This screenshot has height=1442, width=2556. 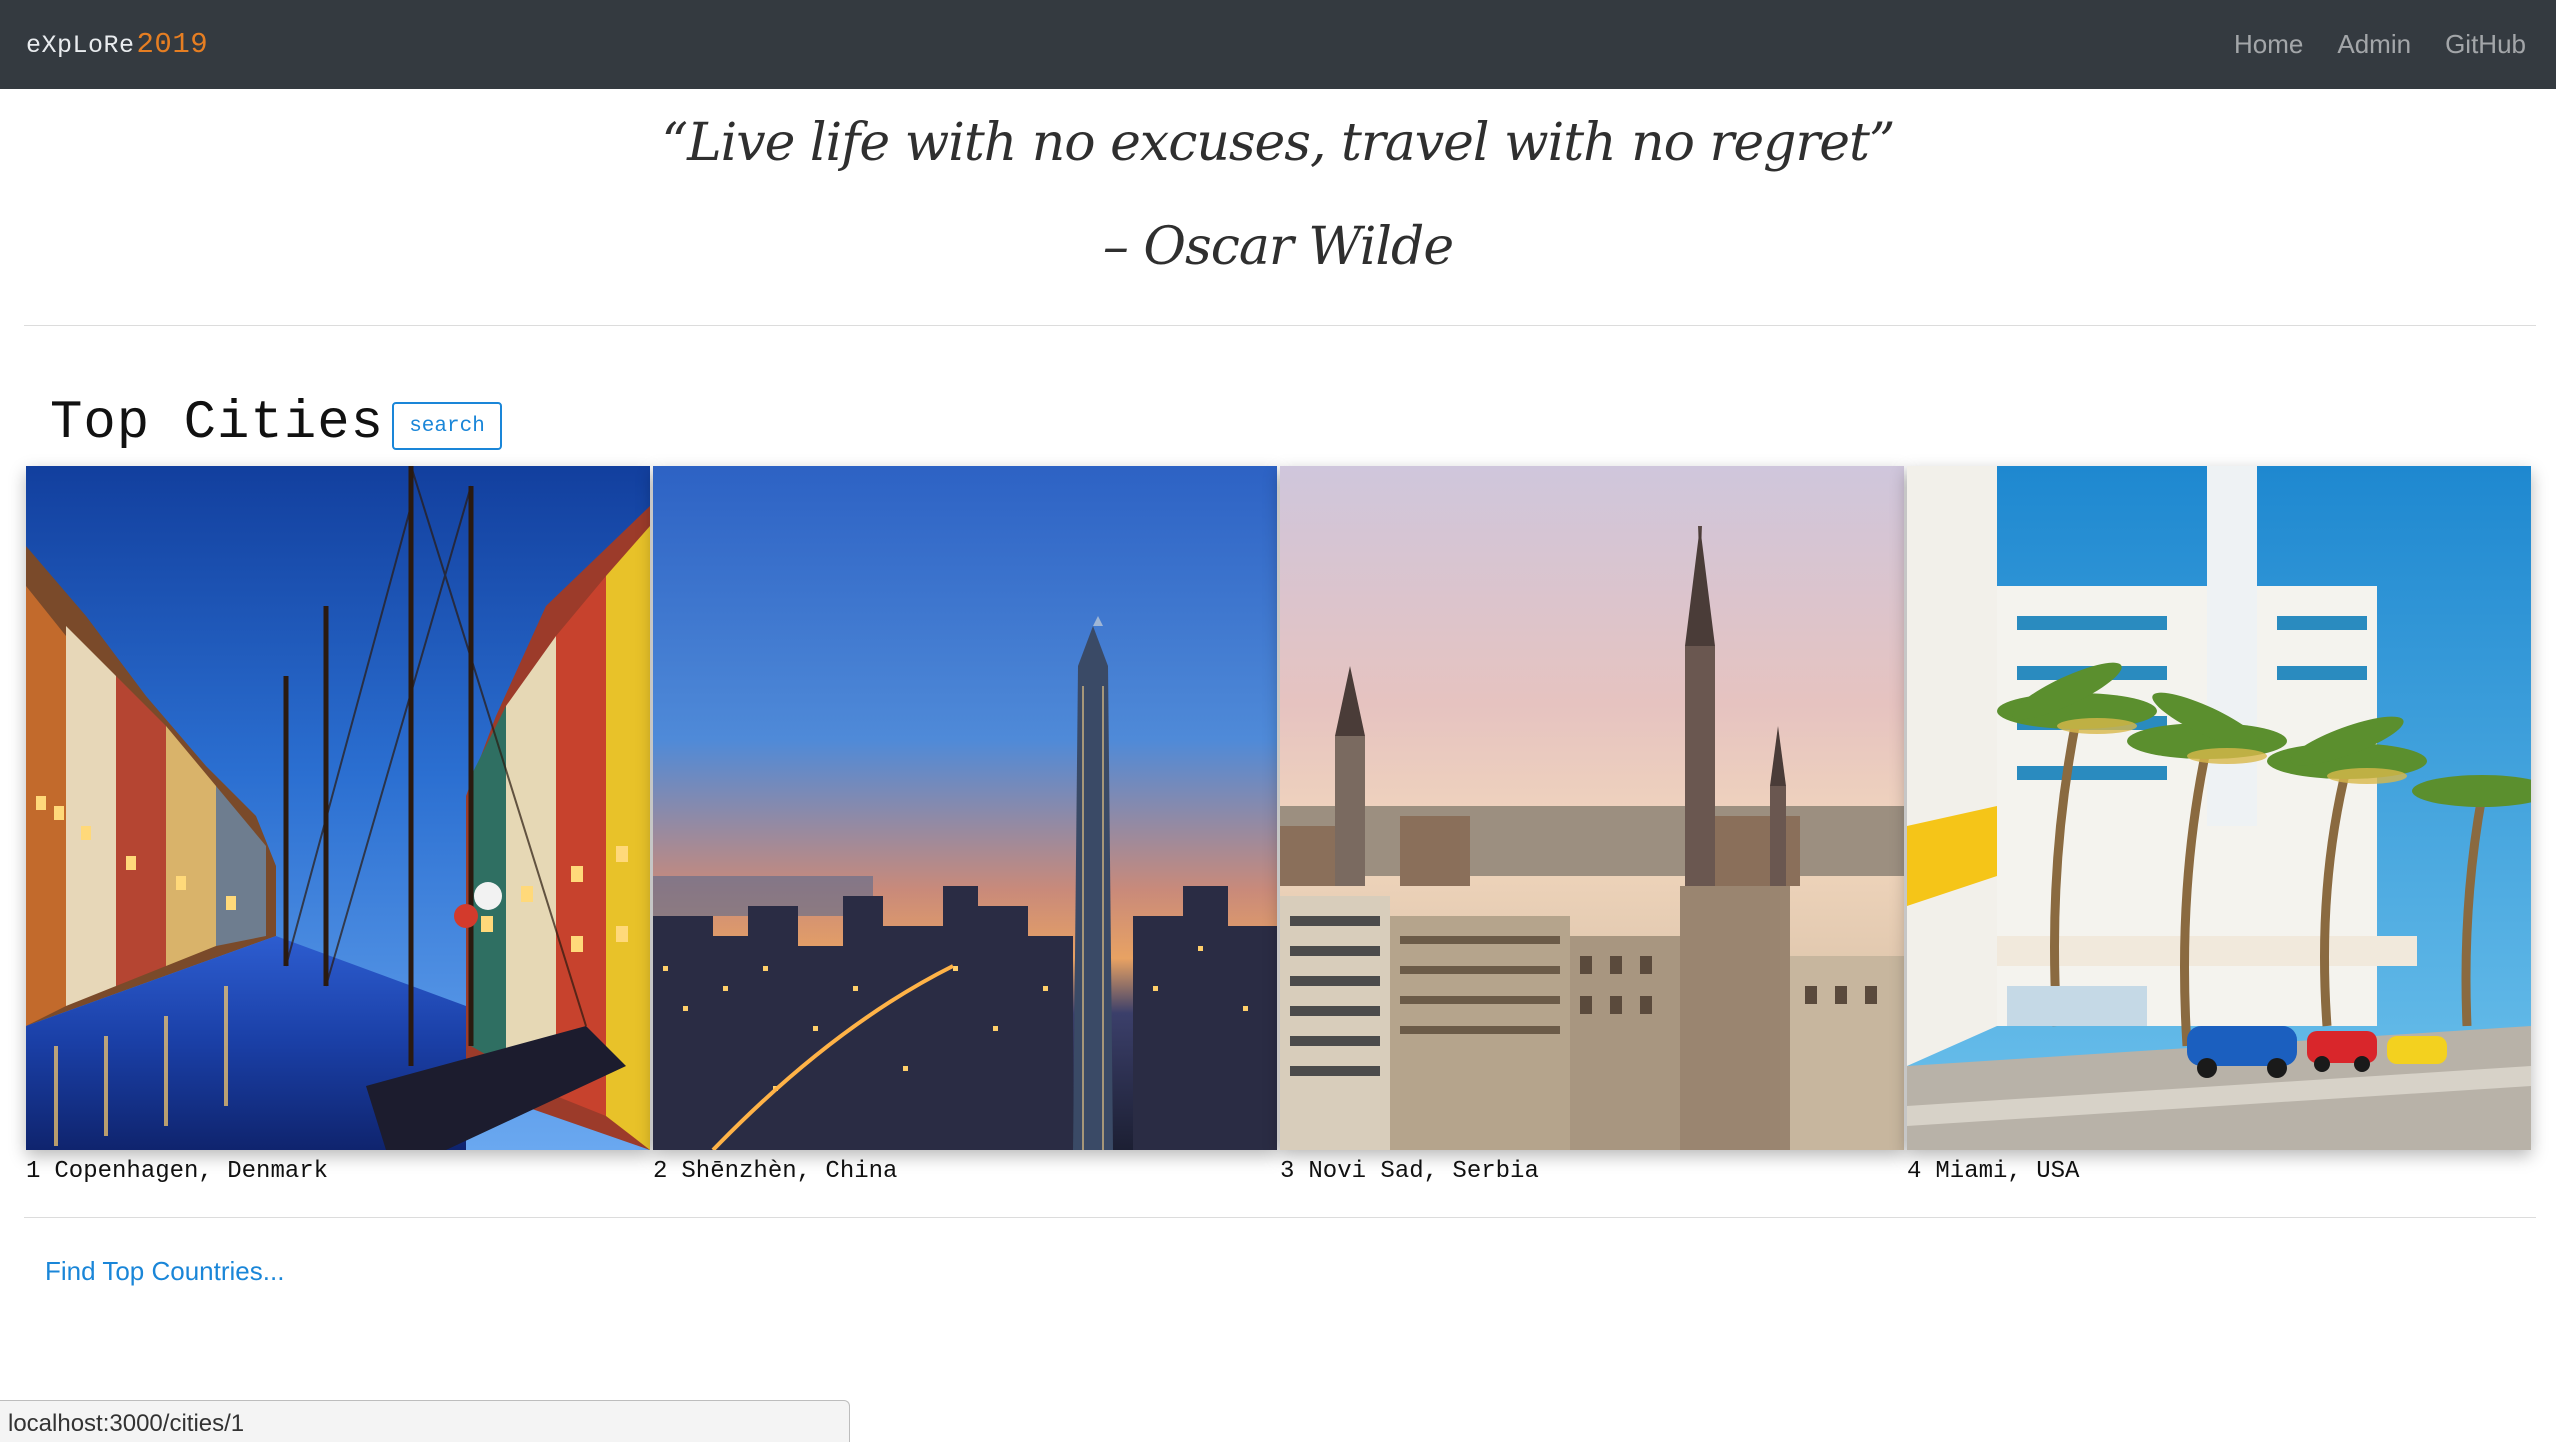 I want to click on section-title: Top Cities, so click(x=217, y=423).